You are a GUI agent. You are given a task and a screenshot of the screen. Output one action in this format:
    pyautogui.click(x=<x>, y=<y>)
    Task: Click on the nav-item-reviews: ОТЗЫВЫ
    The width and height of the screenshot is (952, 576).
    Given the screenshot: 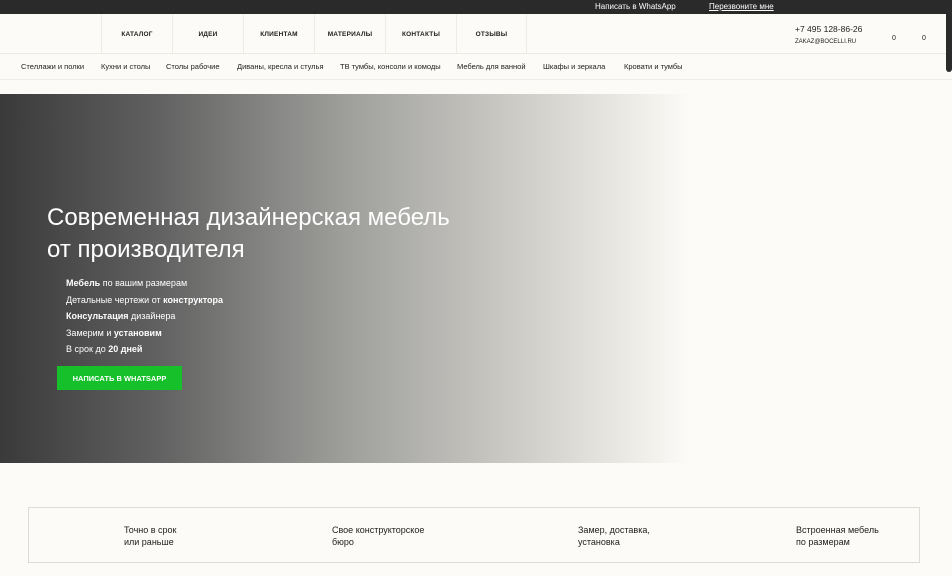 What is the action you would take?
    pyautogui.click(x=491, y=34)
    